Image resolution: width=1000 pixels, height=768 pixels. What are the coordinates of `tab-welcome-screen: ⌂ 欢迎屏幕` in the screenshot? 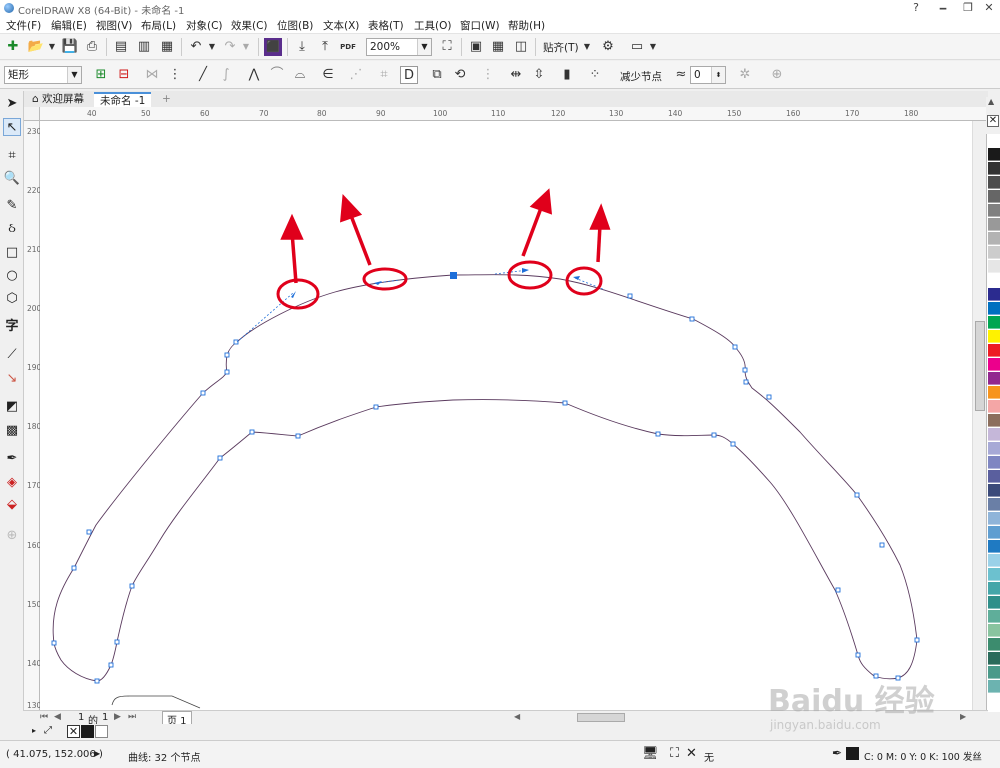 It's located at (58, 99).